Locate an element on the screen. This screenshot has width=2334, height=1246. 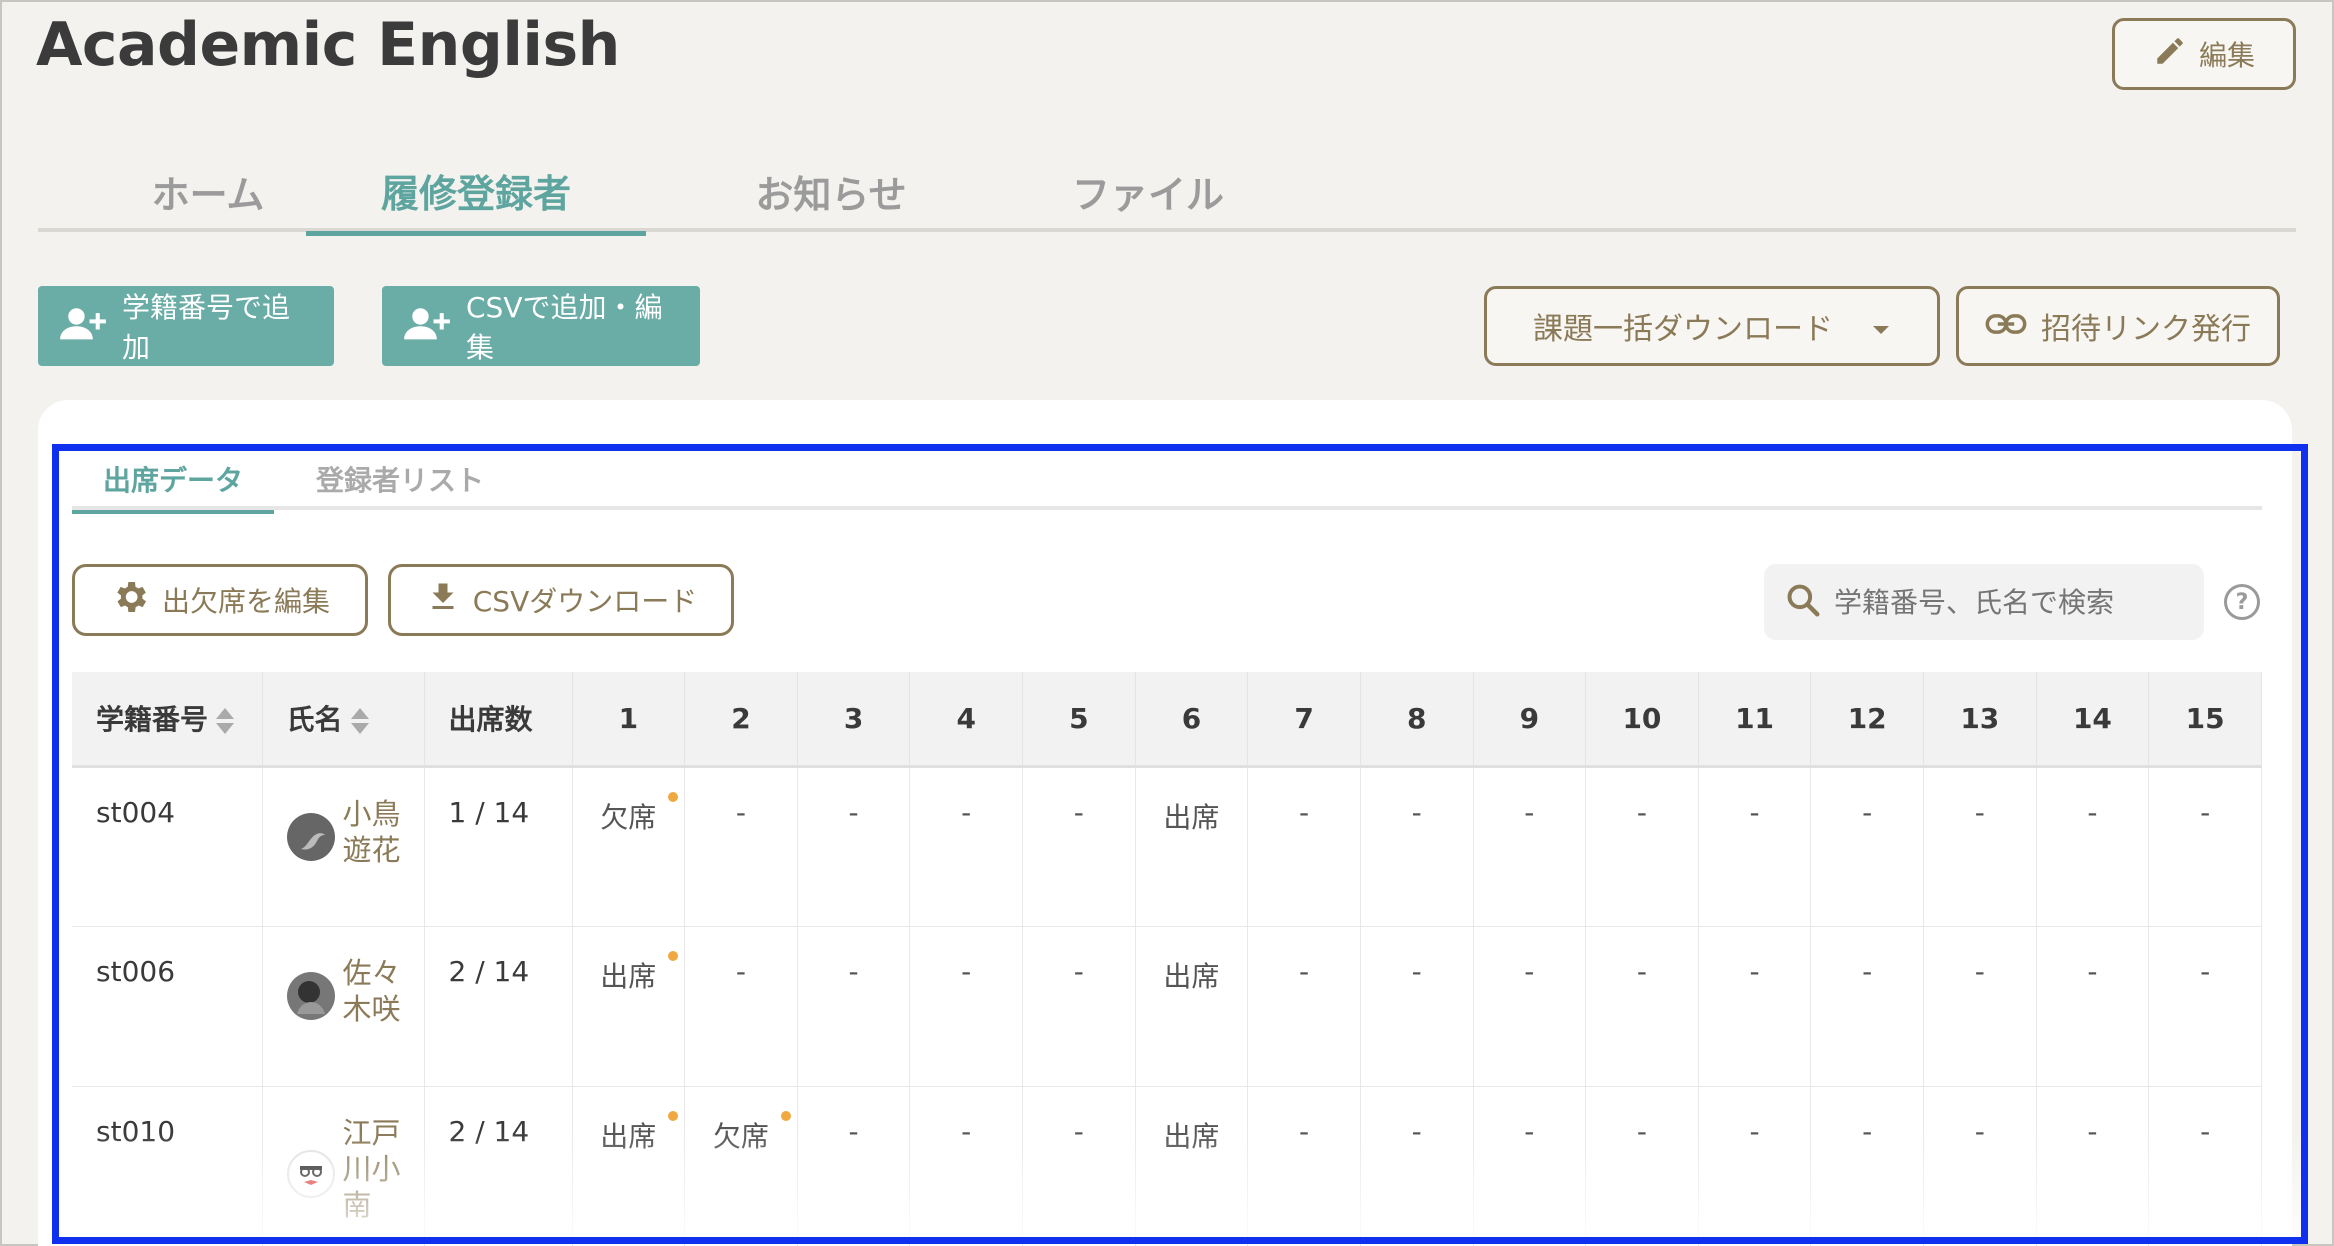
edit-attendance-button: 出欠席を編集 is located at coordinates (220, 600).